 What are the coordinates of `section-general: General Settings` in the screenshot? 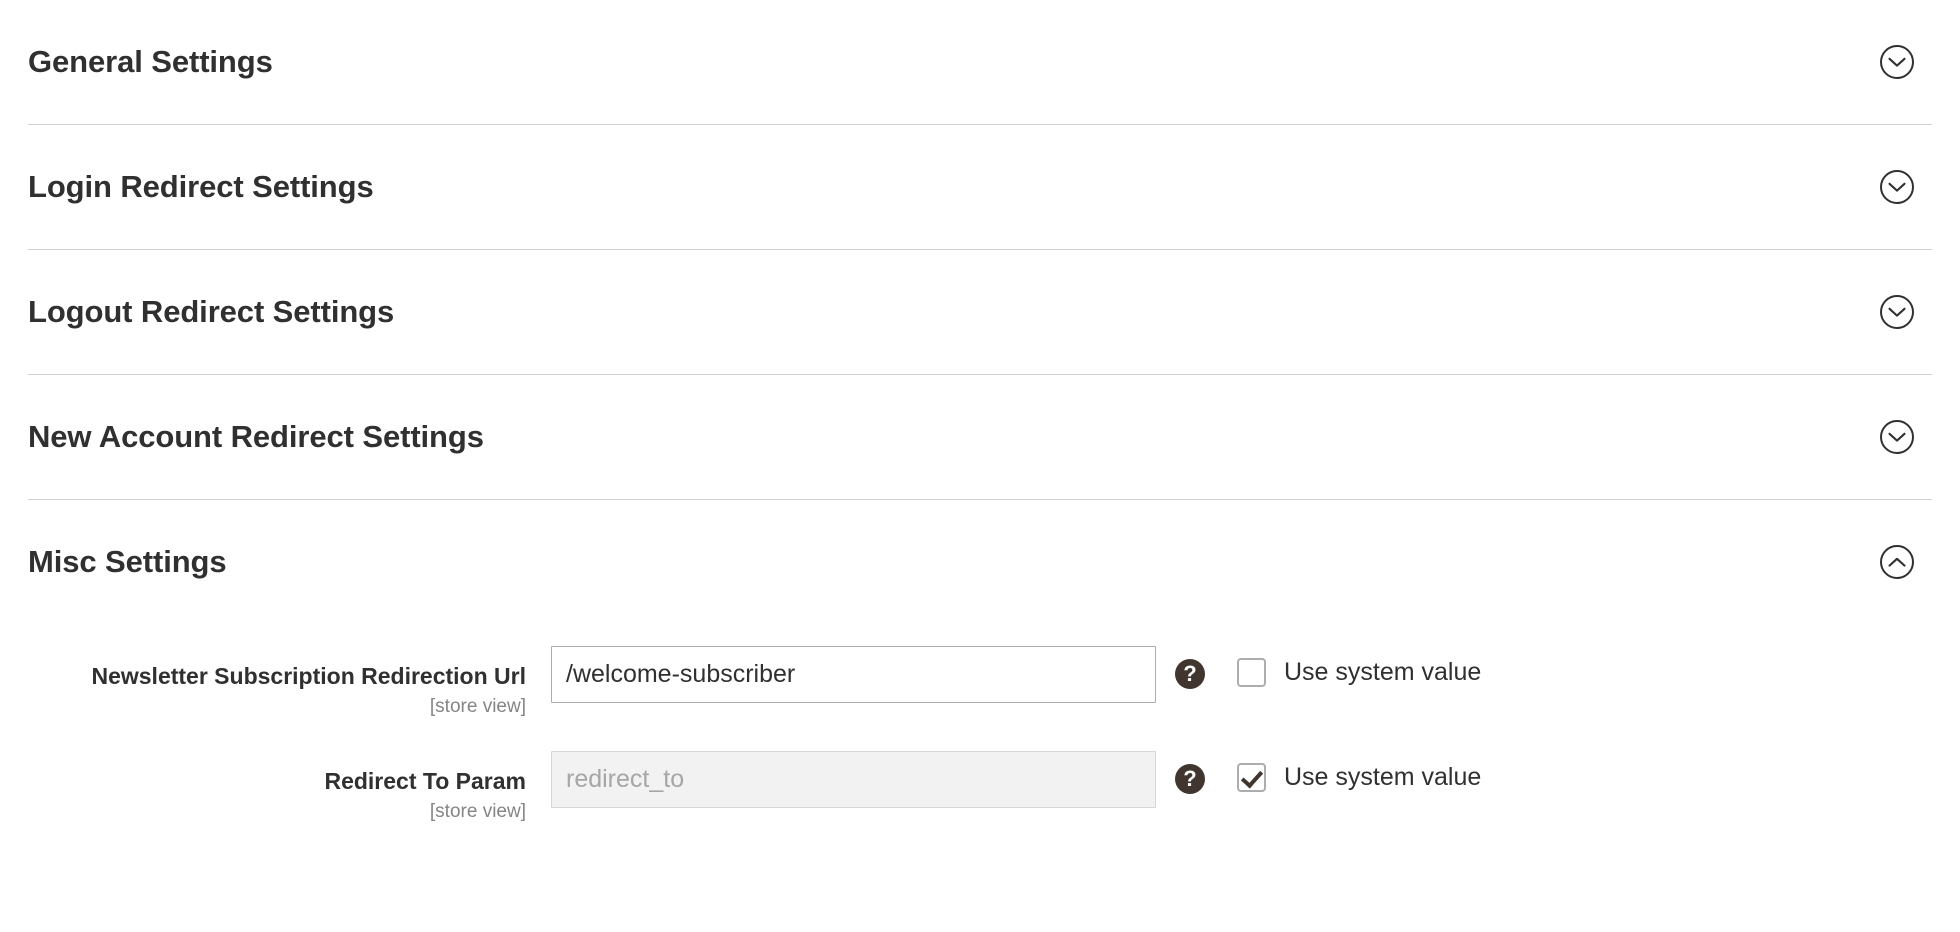 It's located at (980, 62).